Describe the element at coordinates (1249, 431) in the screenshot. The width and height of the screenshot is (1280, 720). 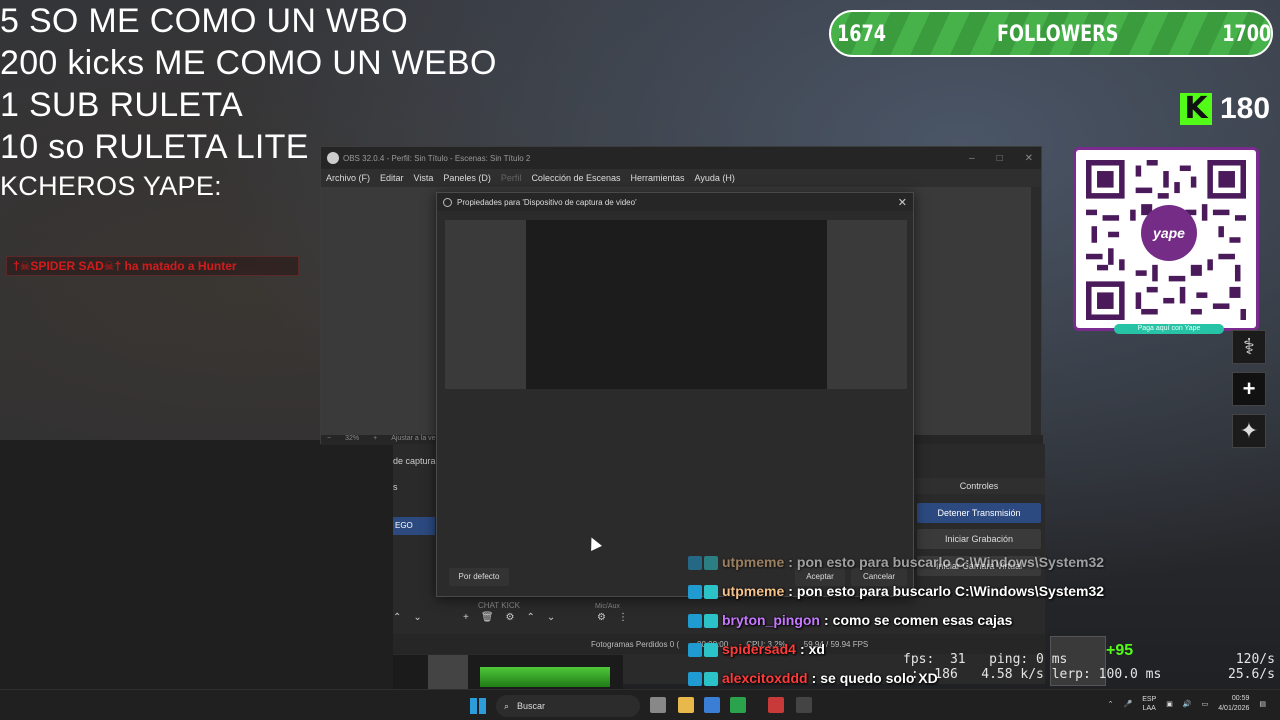
I see `bottle-icon: ✦` at that location.